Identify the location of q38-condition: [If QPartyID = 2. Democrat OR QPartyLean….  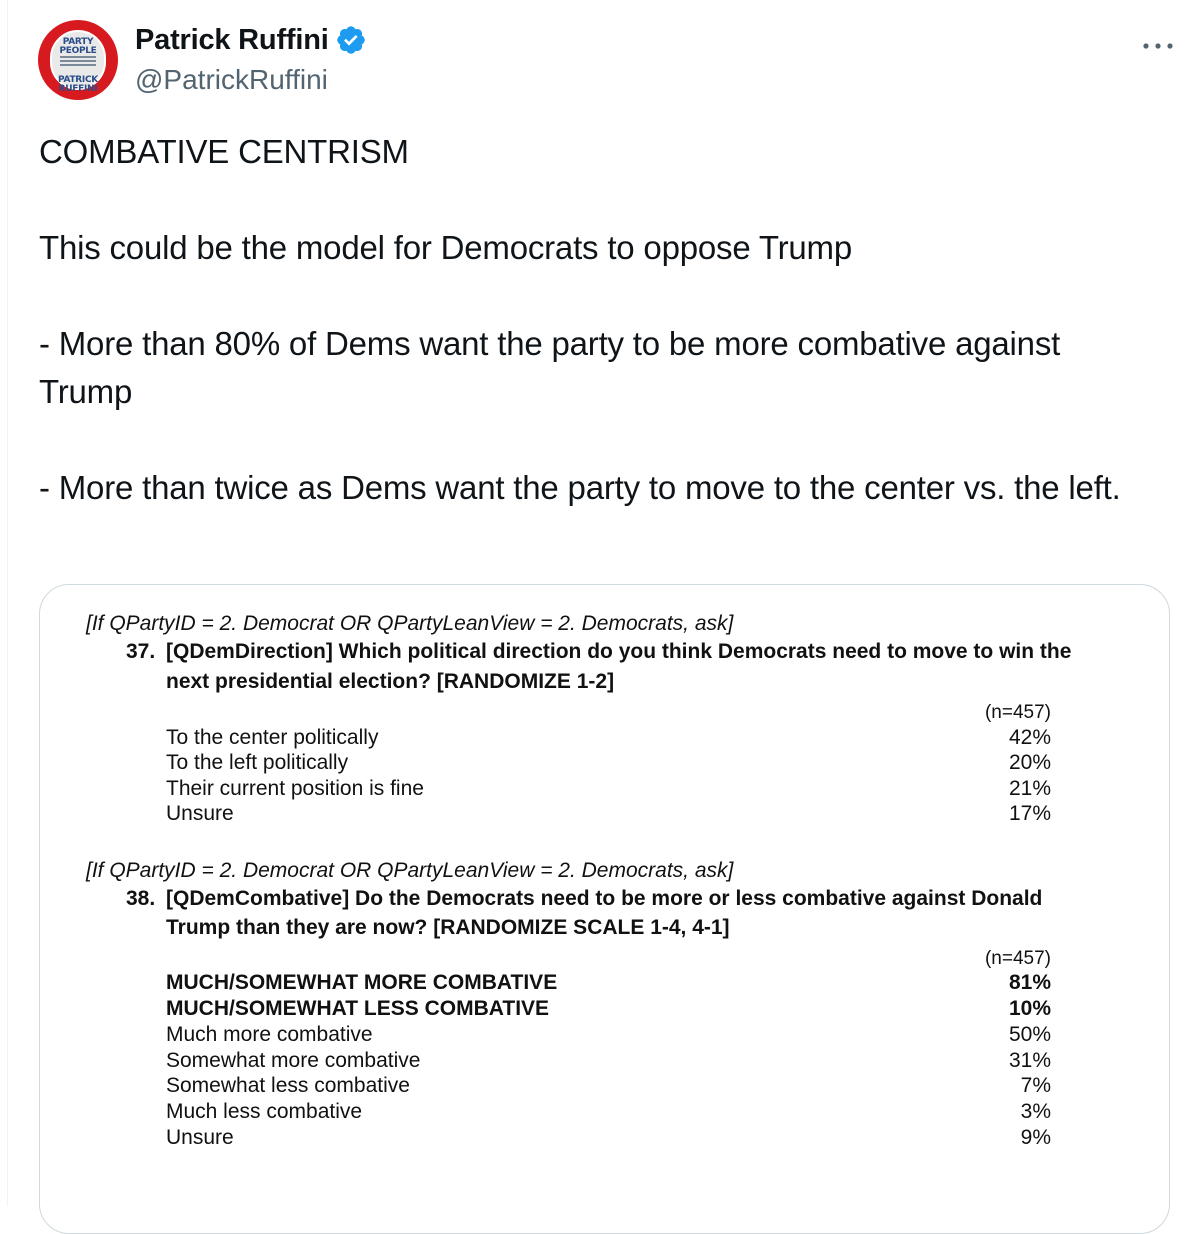
(410, 870).